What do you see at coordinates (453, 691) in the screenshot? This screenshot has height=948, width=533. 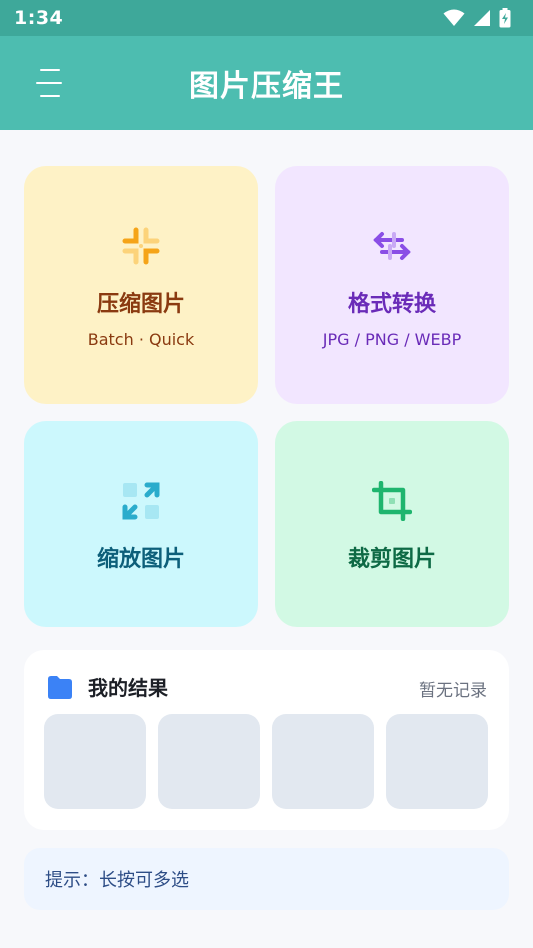 I see `results-empty-label: 暂无记录` at bounding box center [453, 691].